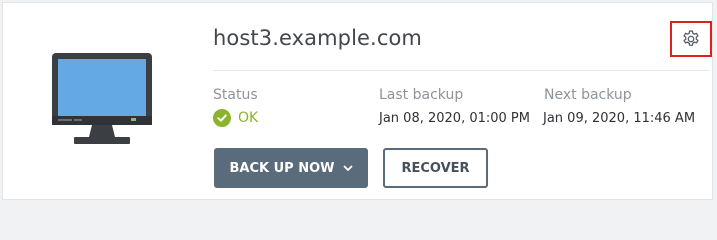 The height and width of the screenshot is (240, 717). I want to click on last-backup-value: Jan 08, 2020, 01:00 PM, so click(454, 118).